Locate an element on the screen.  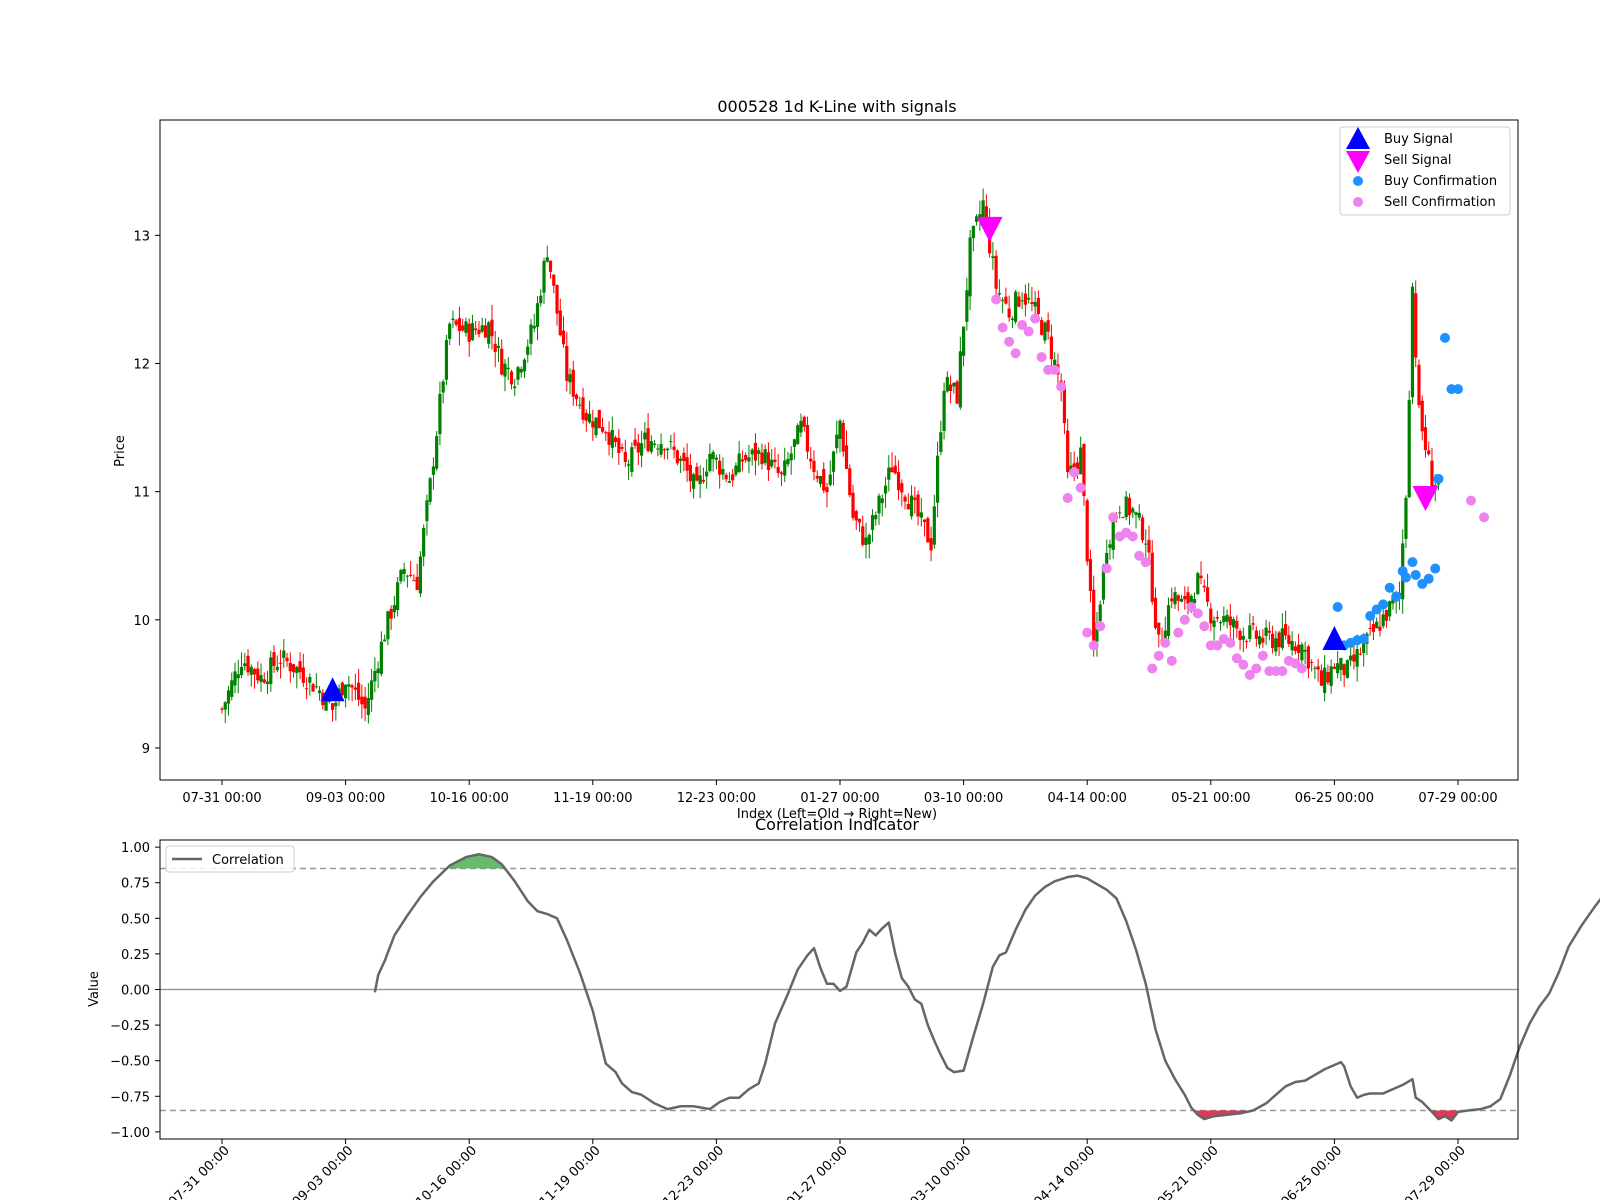
kline-x-tick-label: 11-19 00:00 is located at coordinates (592, 798).